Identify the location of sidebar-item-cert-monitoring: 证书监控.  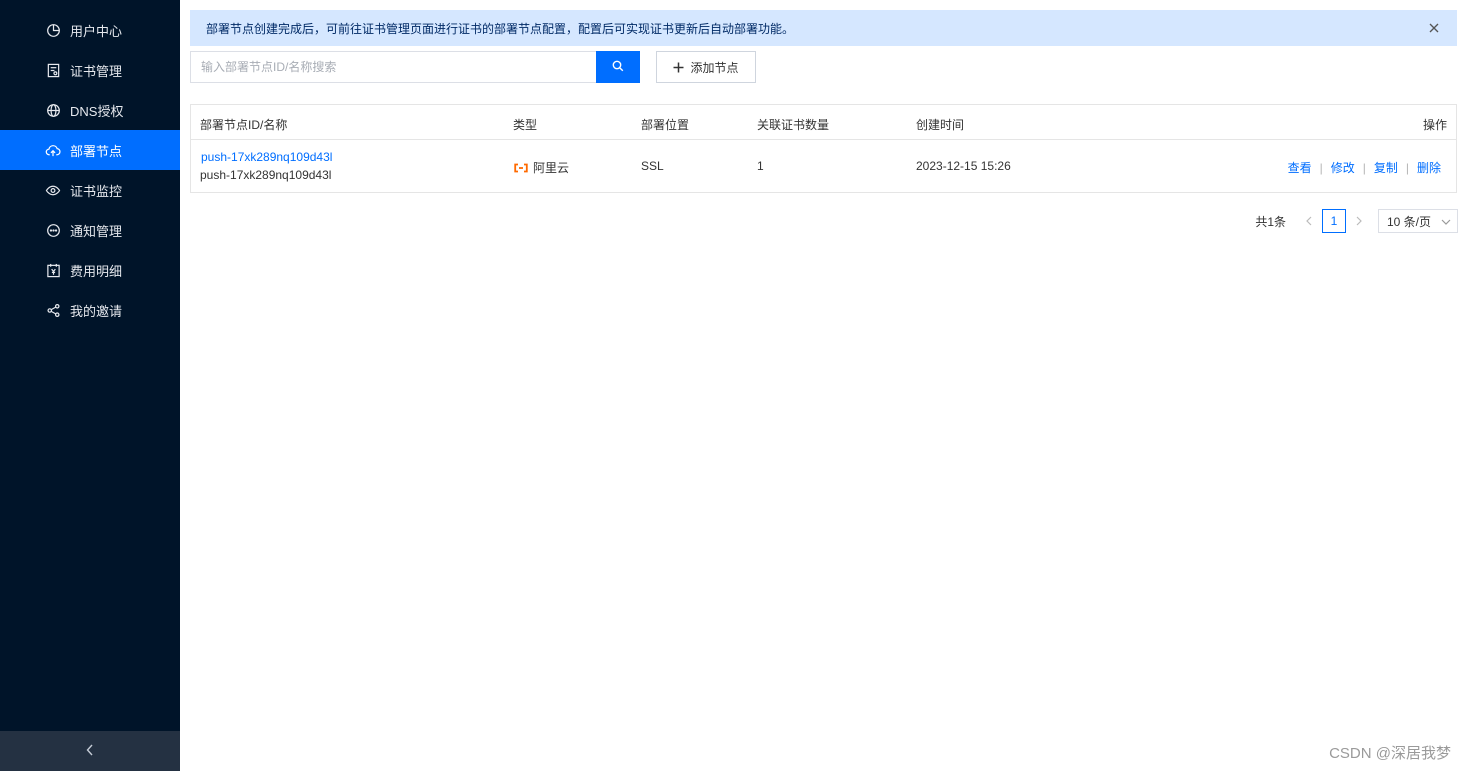
(90, 190).